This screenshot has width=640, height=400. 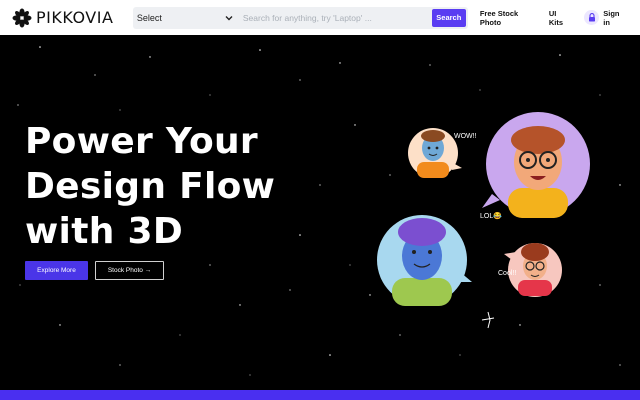 What do you see at coordinates (104, 231) in the screenshot?
I see `hero-title-line-3: with 3D` at bounding box center [104, 231].